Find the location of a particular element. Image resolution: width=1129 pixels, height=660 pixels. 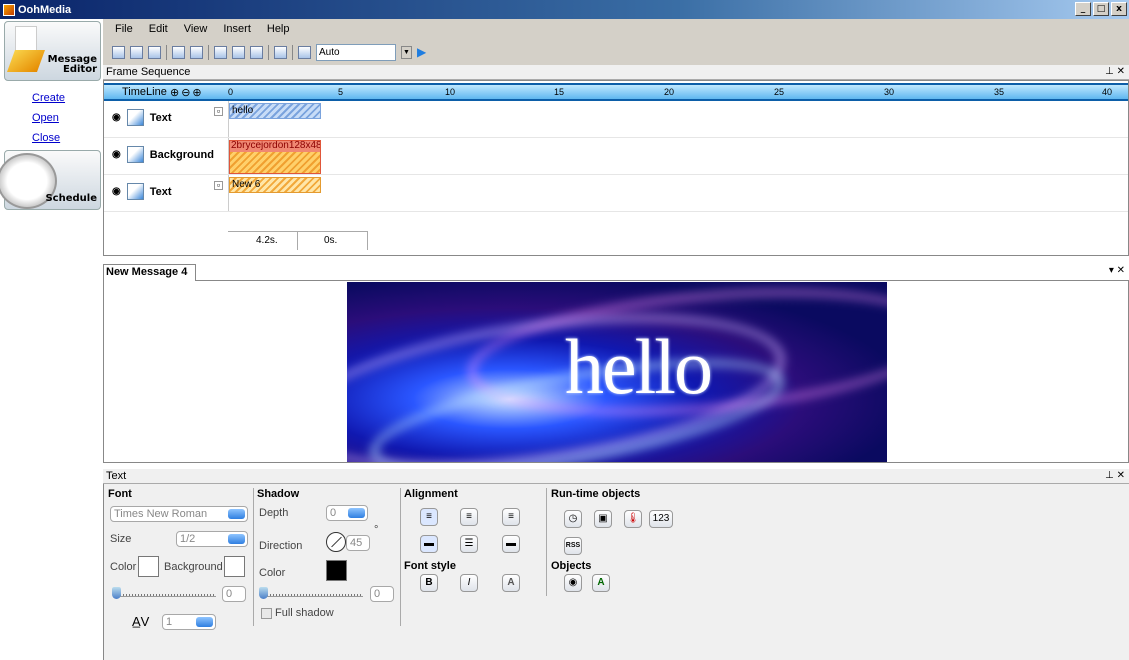

timeline-ruler: TimeLine ⊕⊖⊕ 0 5 10 15 20 25 30 35 40 is located at coordinates (616, 92).